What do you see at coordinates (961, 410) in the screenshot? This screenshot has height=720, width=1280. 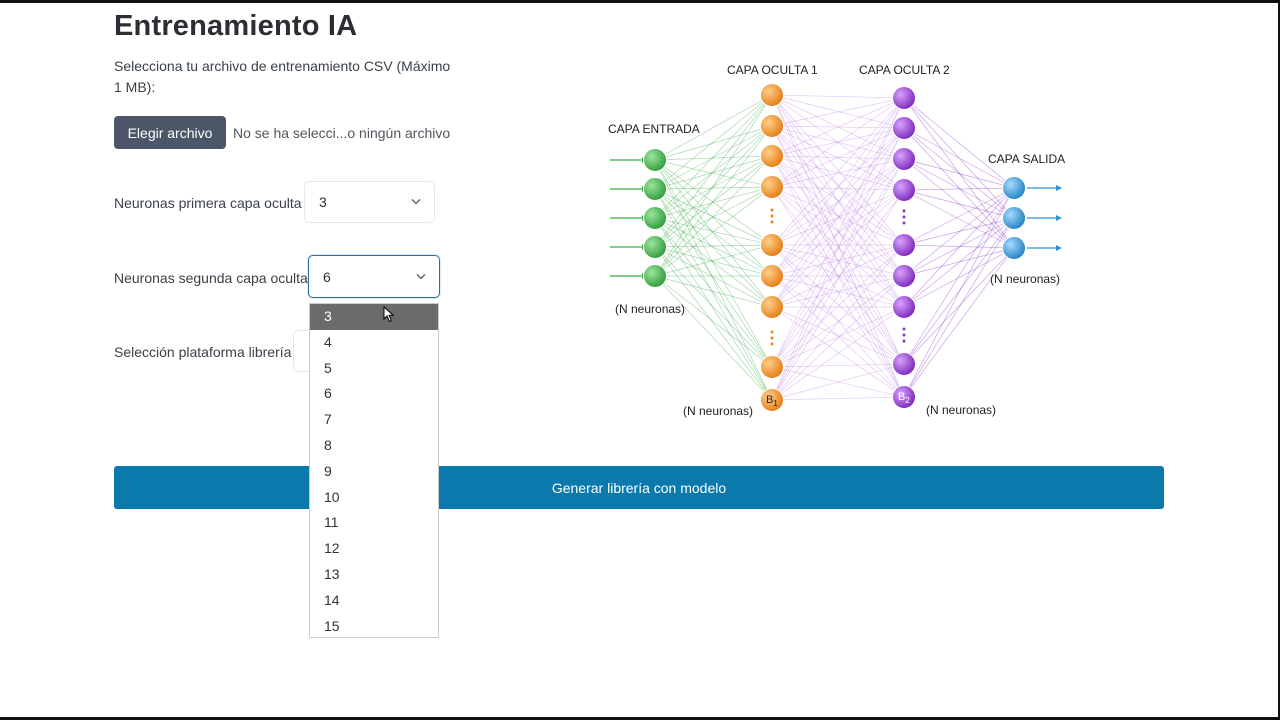 I see `hidden2-neurons-note: (N neuronas)` at bounding box center [961, 410].